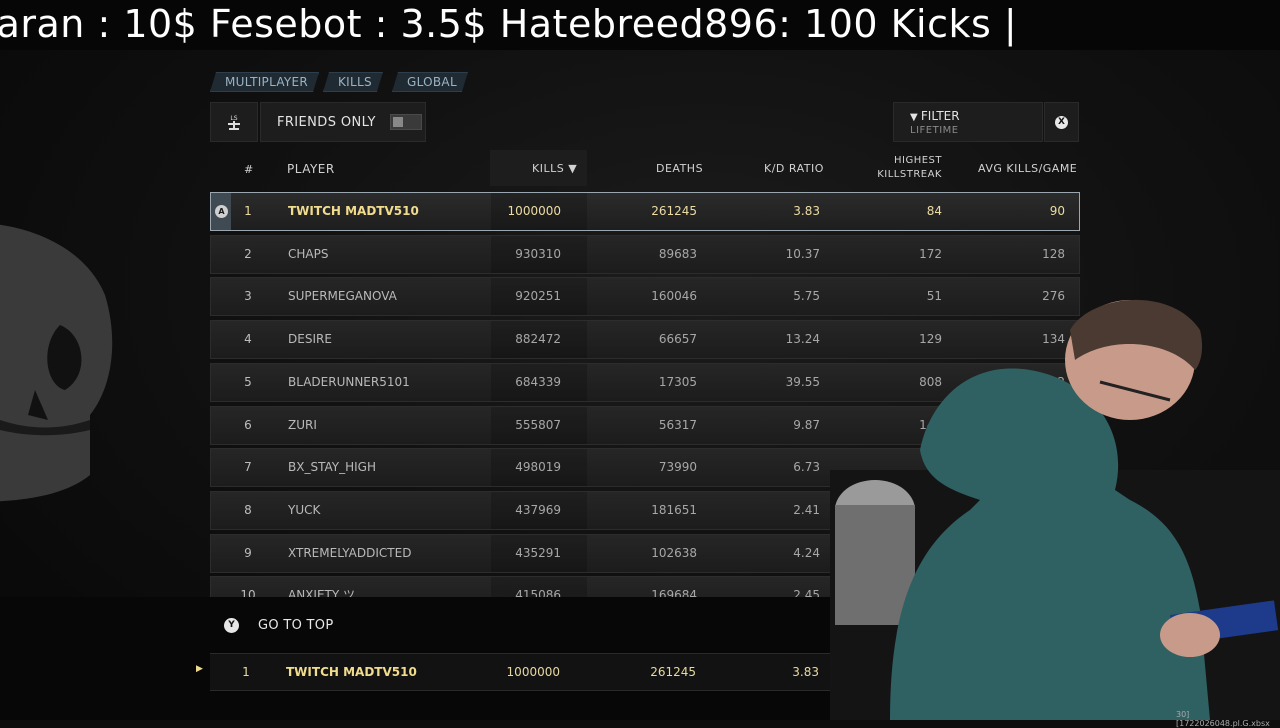  What do you see at coordinates (538, 592) in the screenshot?
I see `cell-kills: 415086` at bounding box center [538, 592].